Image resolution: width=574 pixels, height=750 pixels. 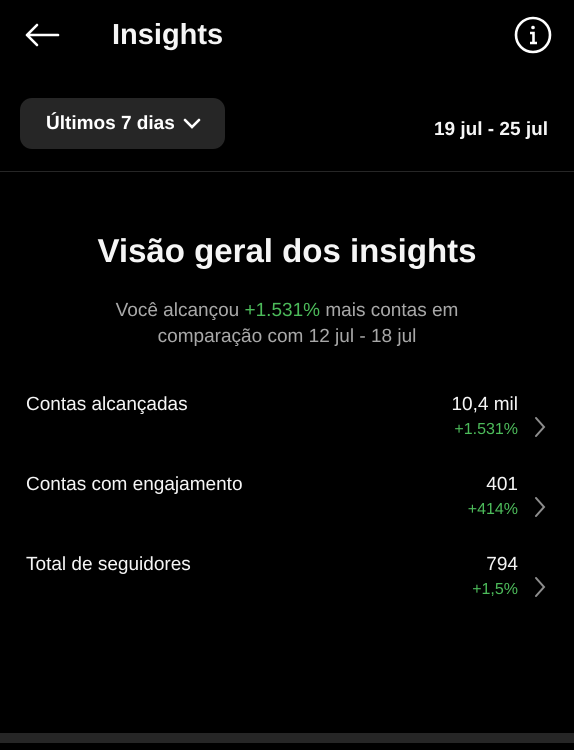 I want to click on metric-label: Contas com engajamento, so click(x=135, y=485).